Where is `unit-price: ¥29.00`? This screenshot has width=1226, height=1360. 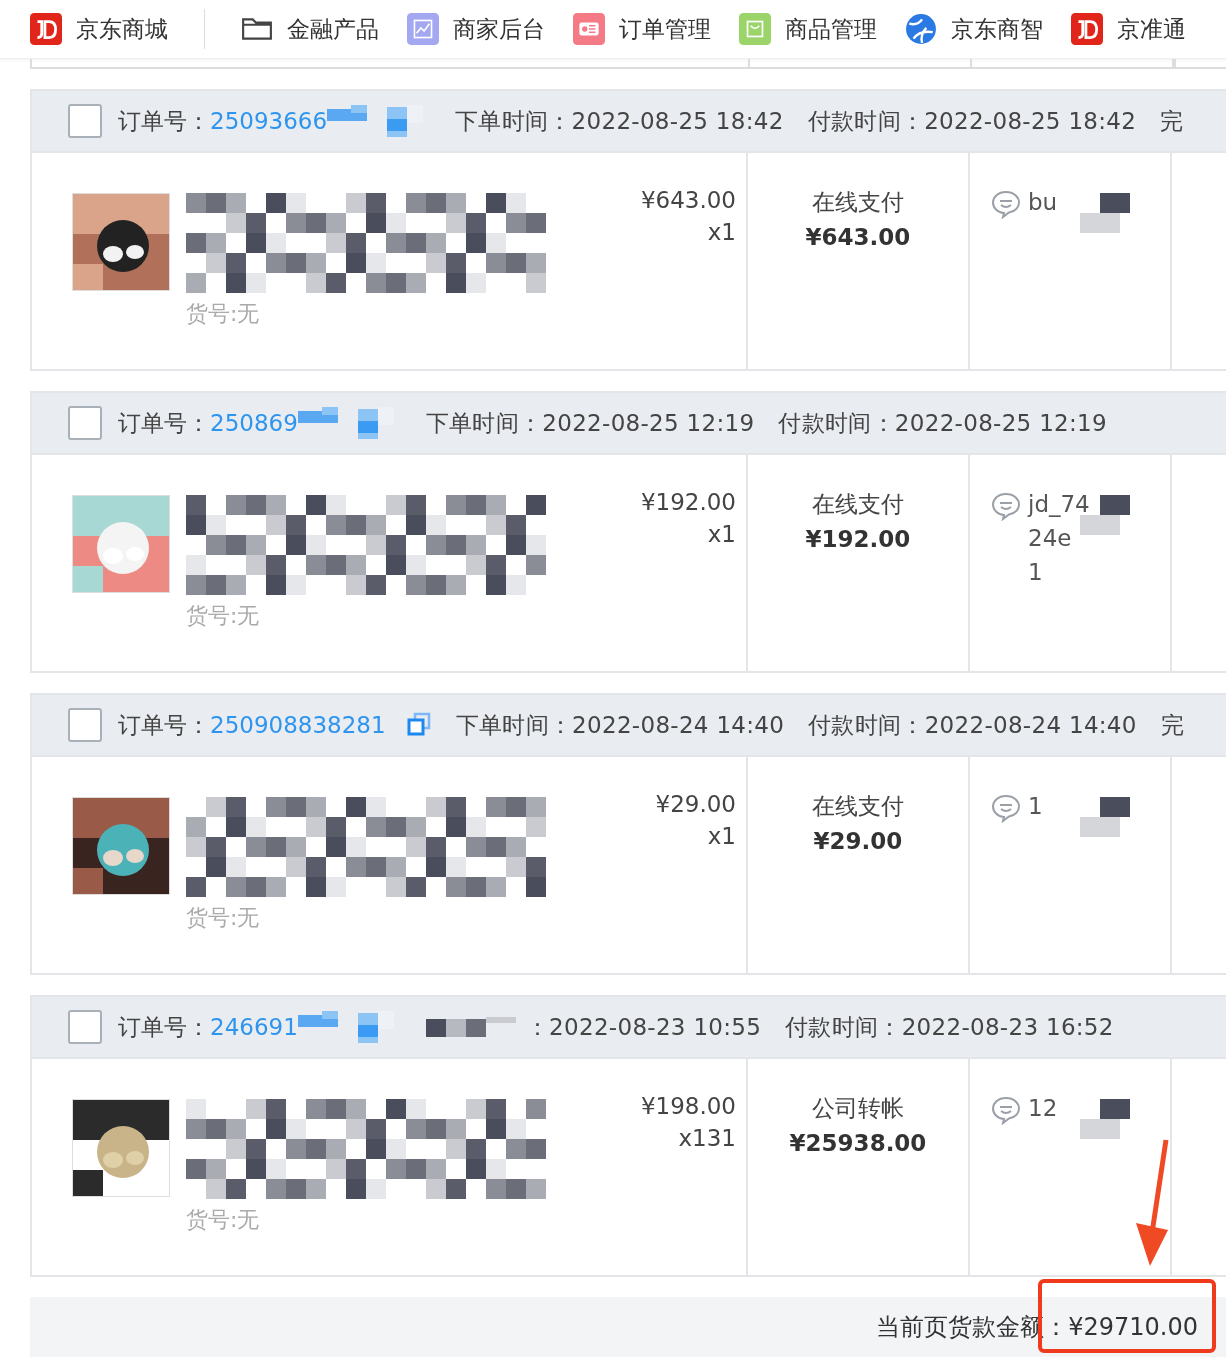 unit-price: ¥29.00 is located at coordinates (695, 804).